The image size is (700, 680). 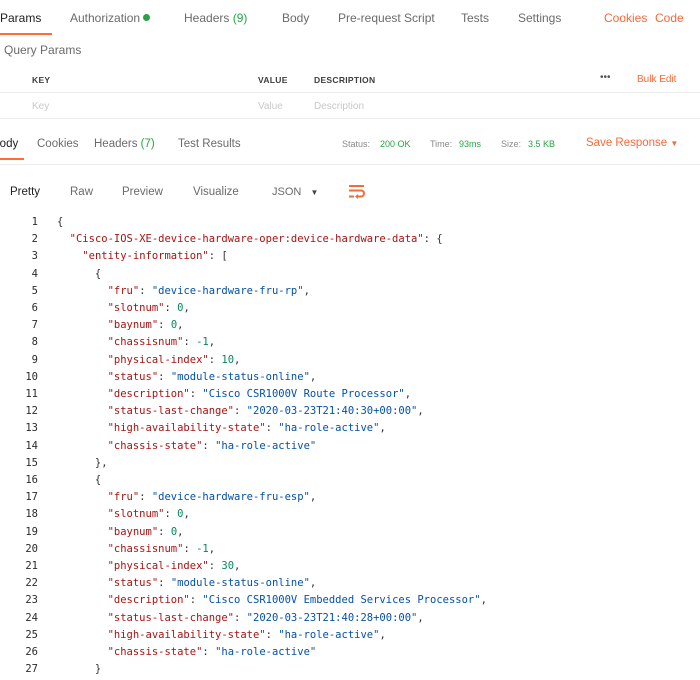 I want to click on code-token: "entity-information", so click(x=145, y=256).